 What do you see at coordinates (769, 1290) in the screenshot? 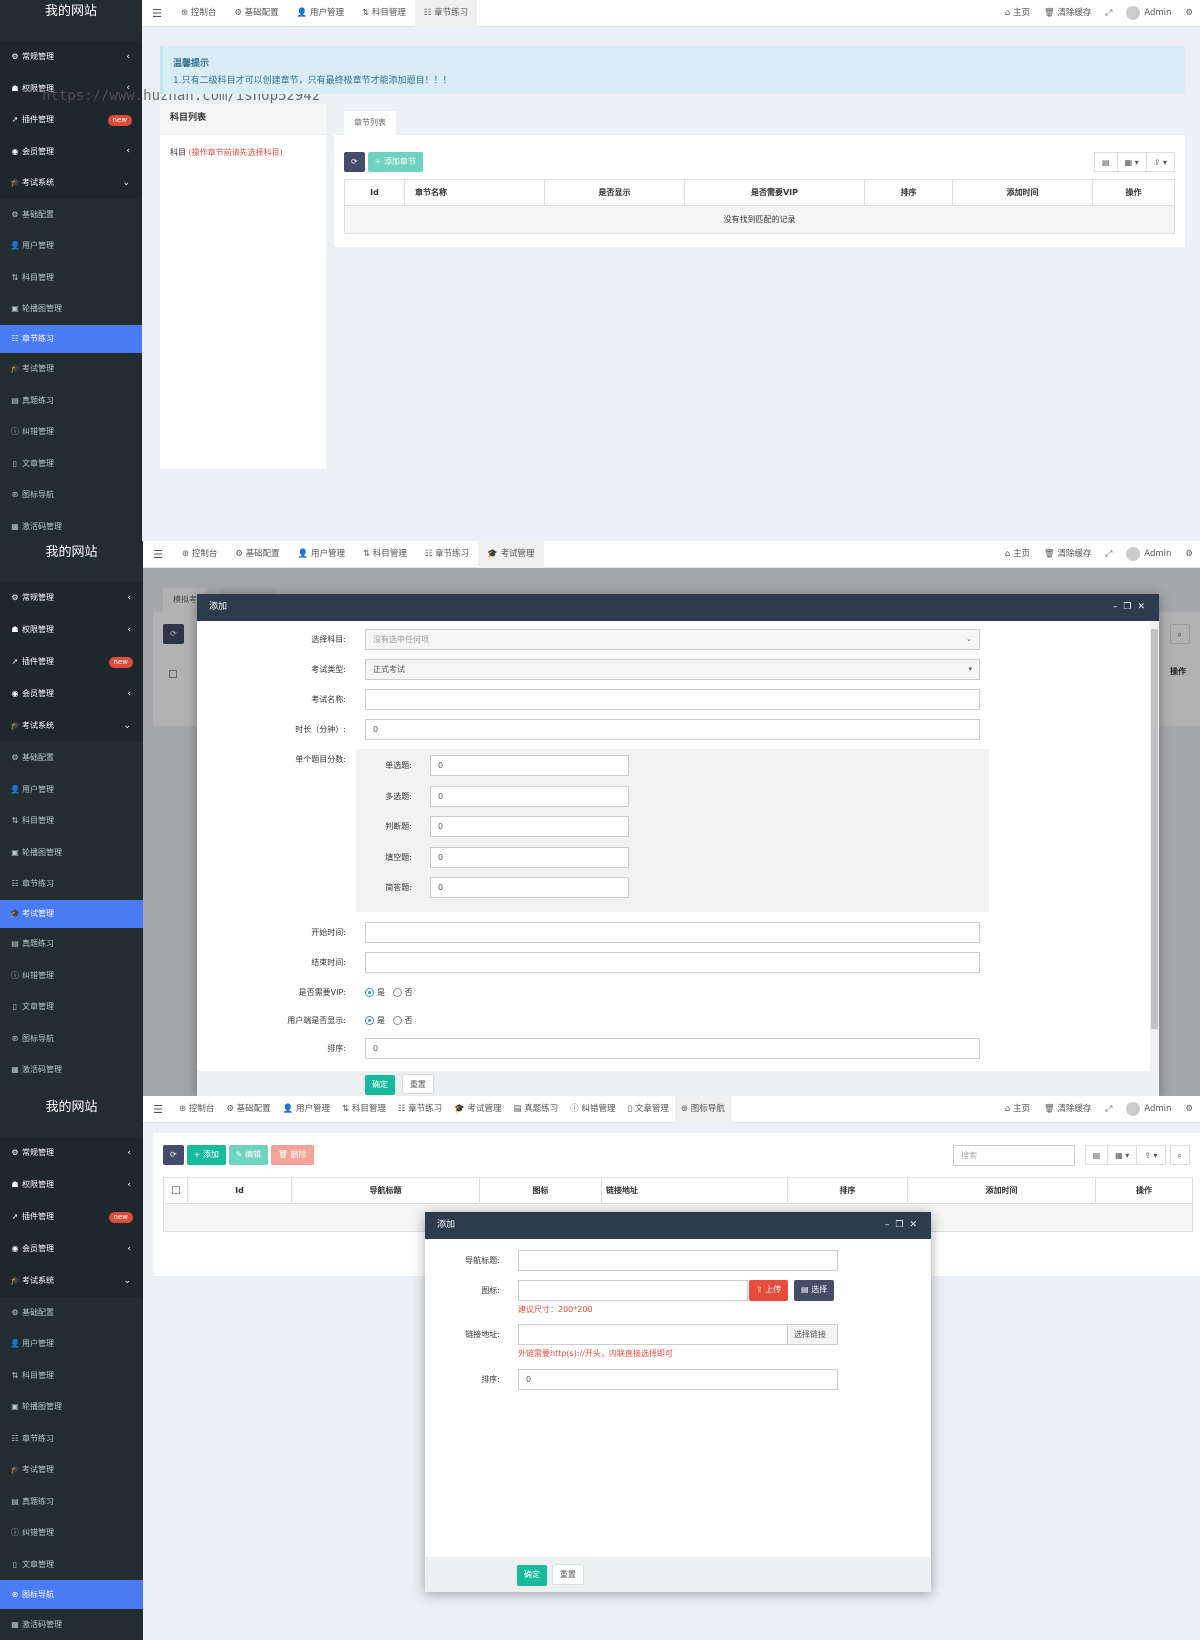
I see `upload-button: ⇪ 上传` at bounding box center [769, 1290].